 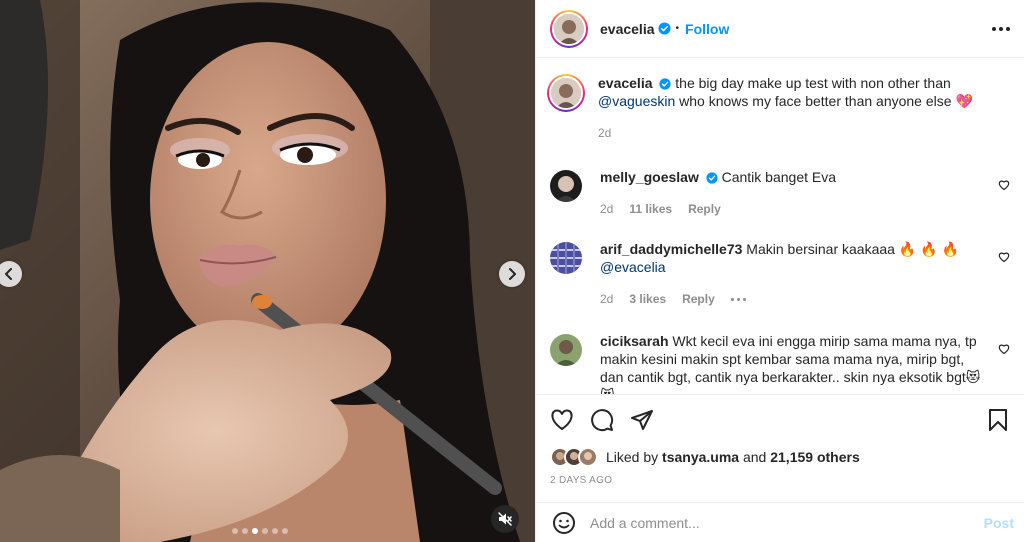 What do you see at coordinates (574, 457) in the screenshot?
I see `liker-avatars` at bounding box center [574, 457].